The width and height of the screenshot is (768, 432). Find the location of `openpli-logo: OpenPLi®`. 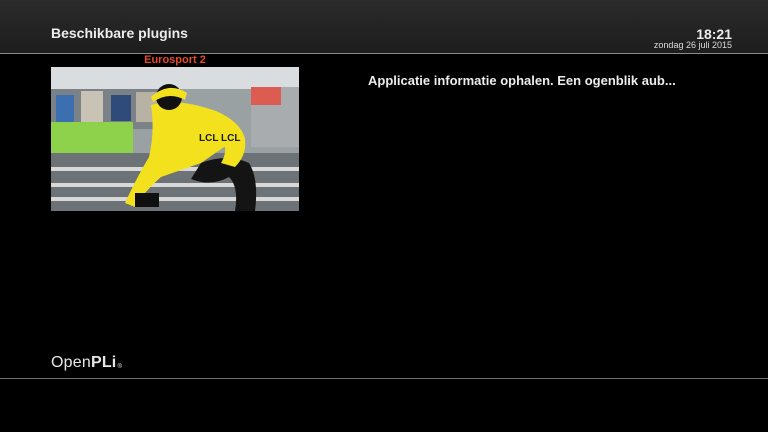

openpli-logo: OpenPLi® is located at coordinates (86, 363).